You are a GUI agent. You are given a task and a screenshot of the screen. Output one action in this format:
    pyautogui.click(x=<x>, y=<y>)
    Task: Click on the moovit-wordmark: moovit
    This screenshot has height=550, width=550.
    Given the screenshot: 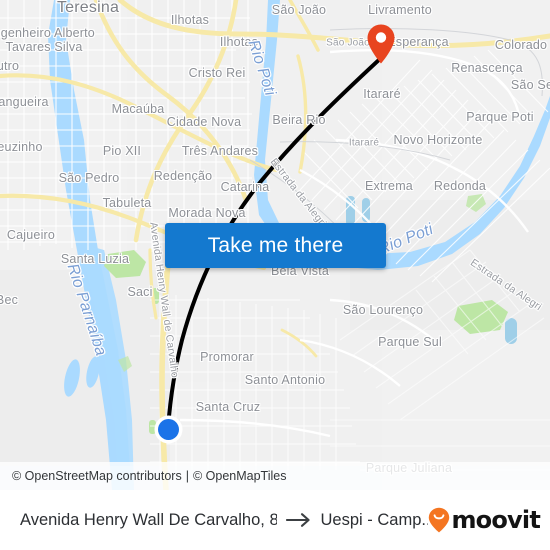 What is the action you would take?
    pyautogui.click(x=495, y=520)
    